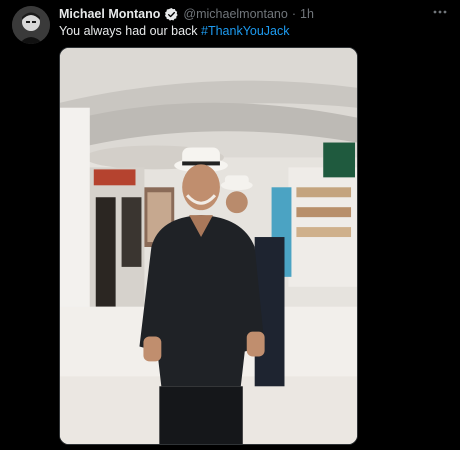 This screenshot has width=460, height=450. What do you see at coordinates (245, 31) in the screenshot?
I see `hashtag-link: #ThankYouJack` at bounding box center [245, 31].